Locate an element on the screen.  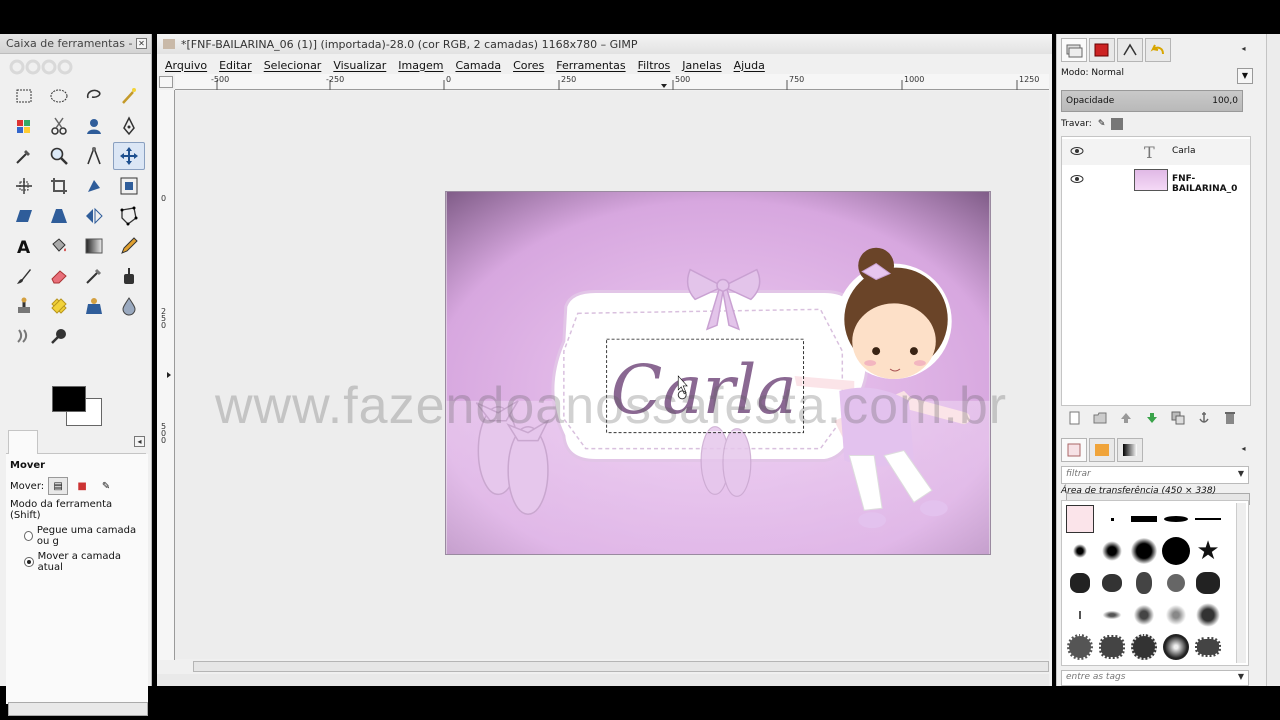
brushes-scrollbar is located at coordinates (1241, 583).